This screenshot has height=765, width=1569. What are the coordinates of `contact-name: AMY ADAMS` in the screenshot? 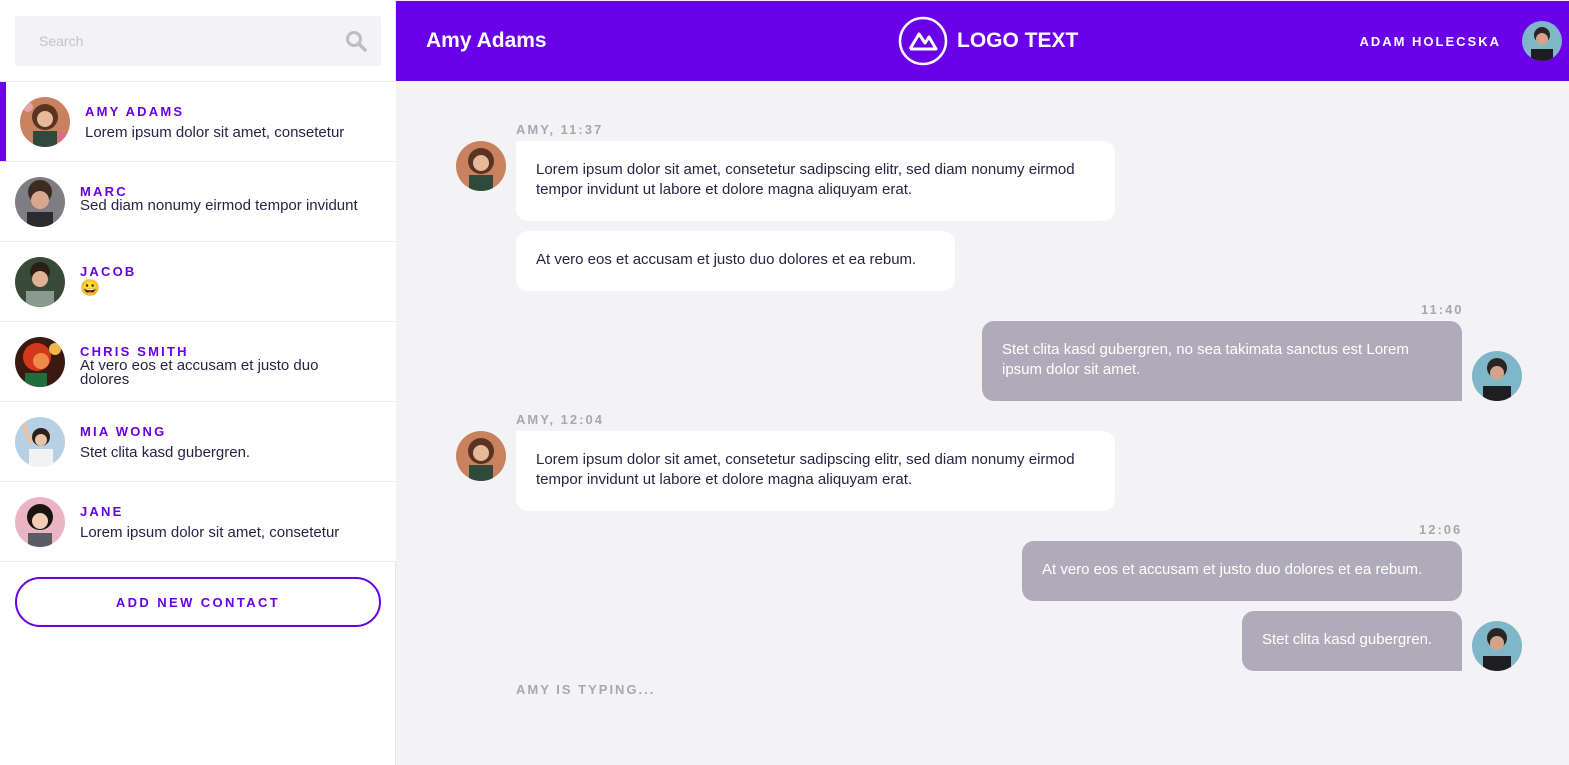 It's located at (135, 111).